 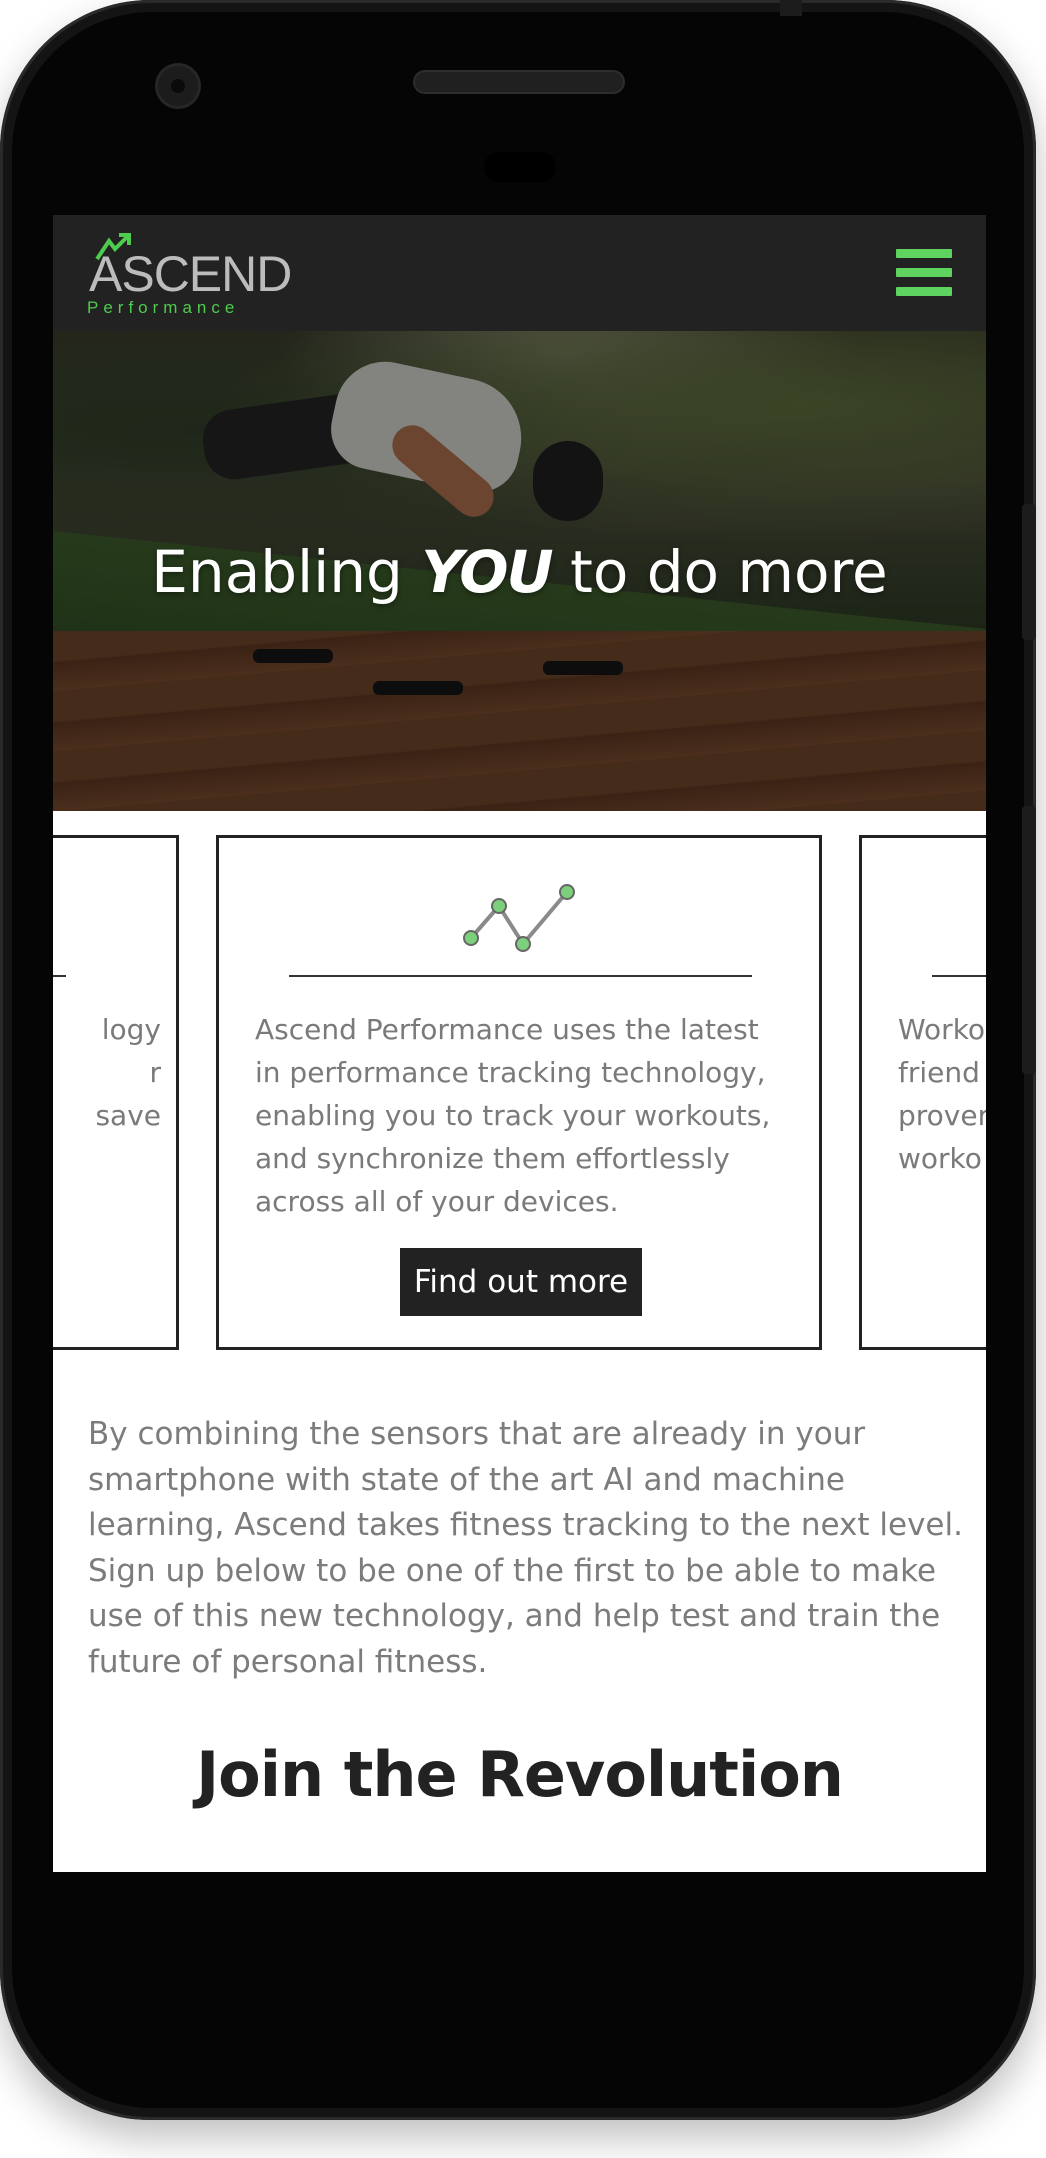 I want to click on logo-wordmark: ASCEND, so click(x=190, y=274).